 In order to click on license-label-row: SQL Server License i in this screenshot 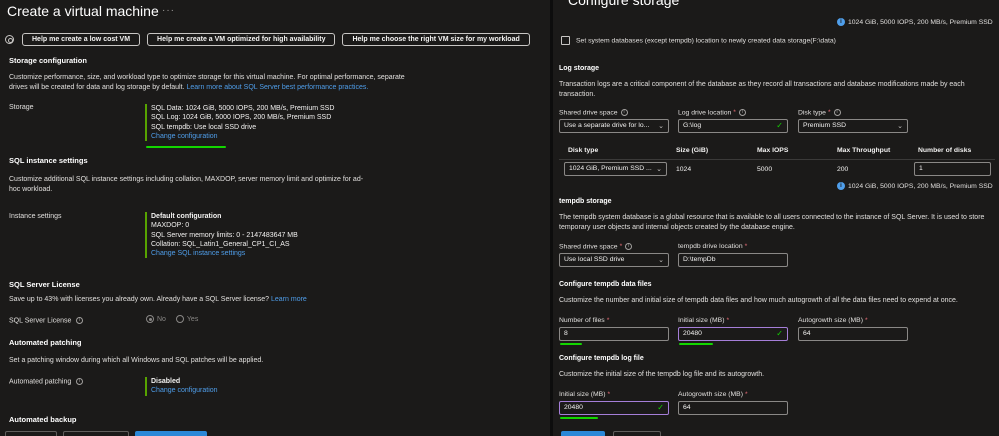, I will do `click(46, 321)`.